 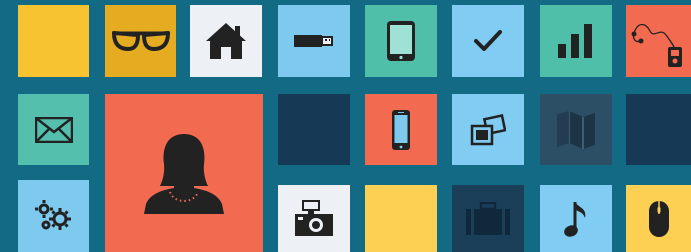 I want to click on usb-drive-icon, so click(x=314, y=41).